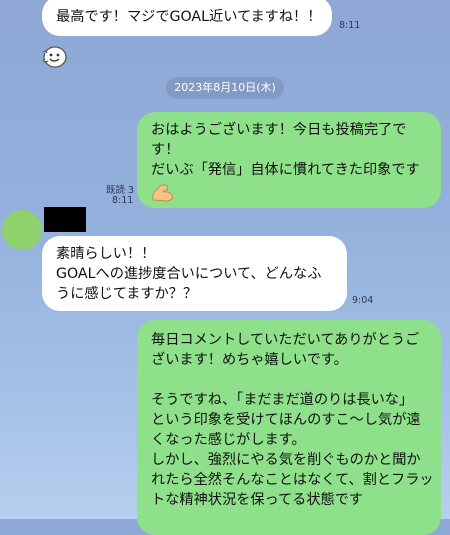 Image resolution: width=450 pixels, height=535 pixels. Describe the element at coordinates (257, 500) in the screenshot. I see `message-text-line: トな精神状況を保ってる状態です` at that location.